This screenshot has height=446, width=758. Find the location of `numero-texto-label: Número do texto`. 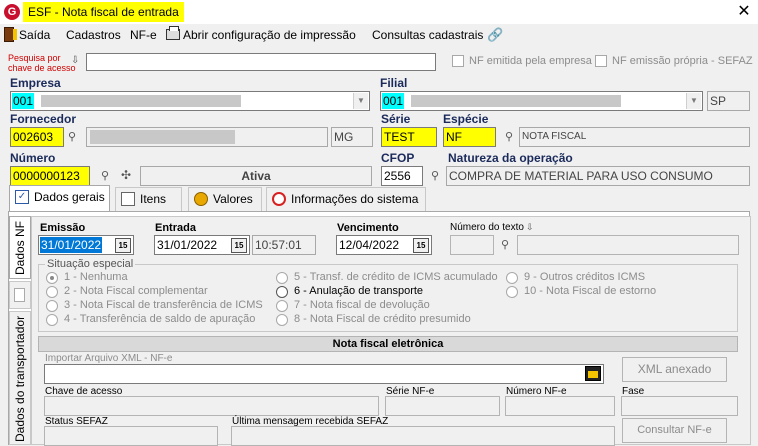

numero-texto-label: Número do texto is located at coordinates (487, 227).